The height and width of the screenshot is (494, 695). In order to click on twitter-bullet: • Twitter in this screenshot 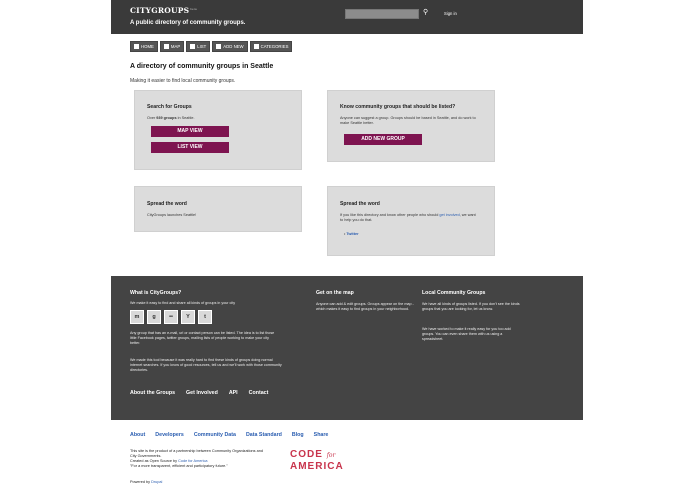, I will do `click(351, 234)`.